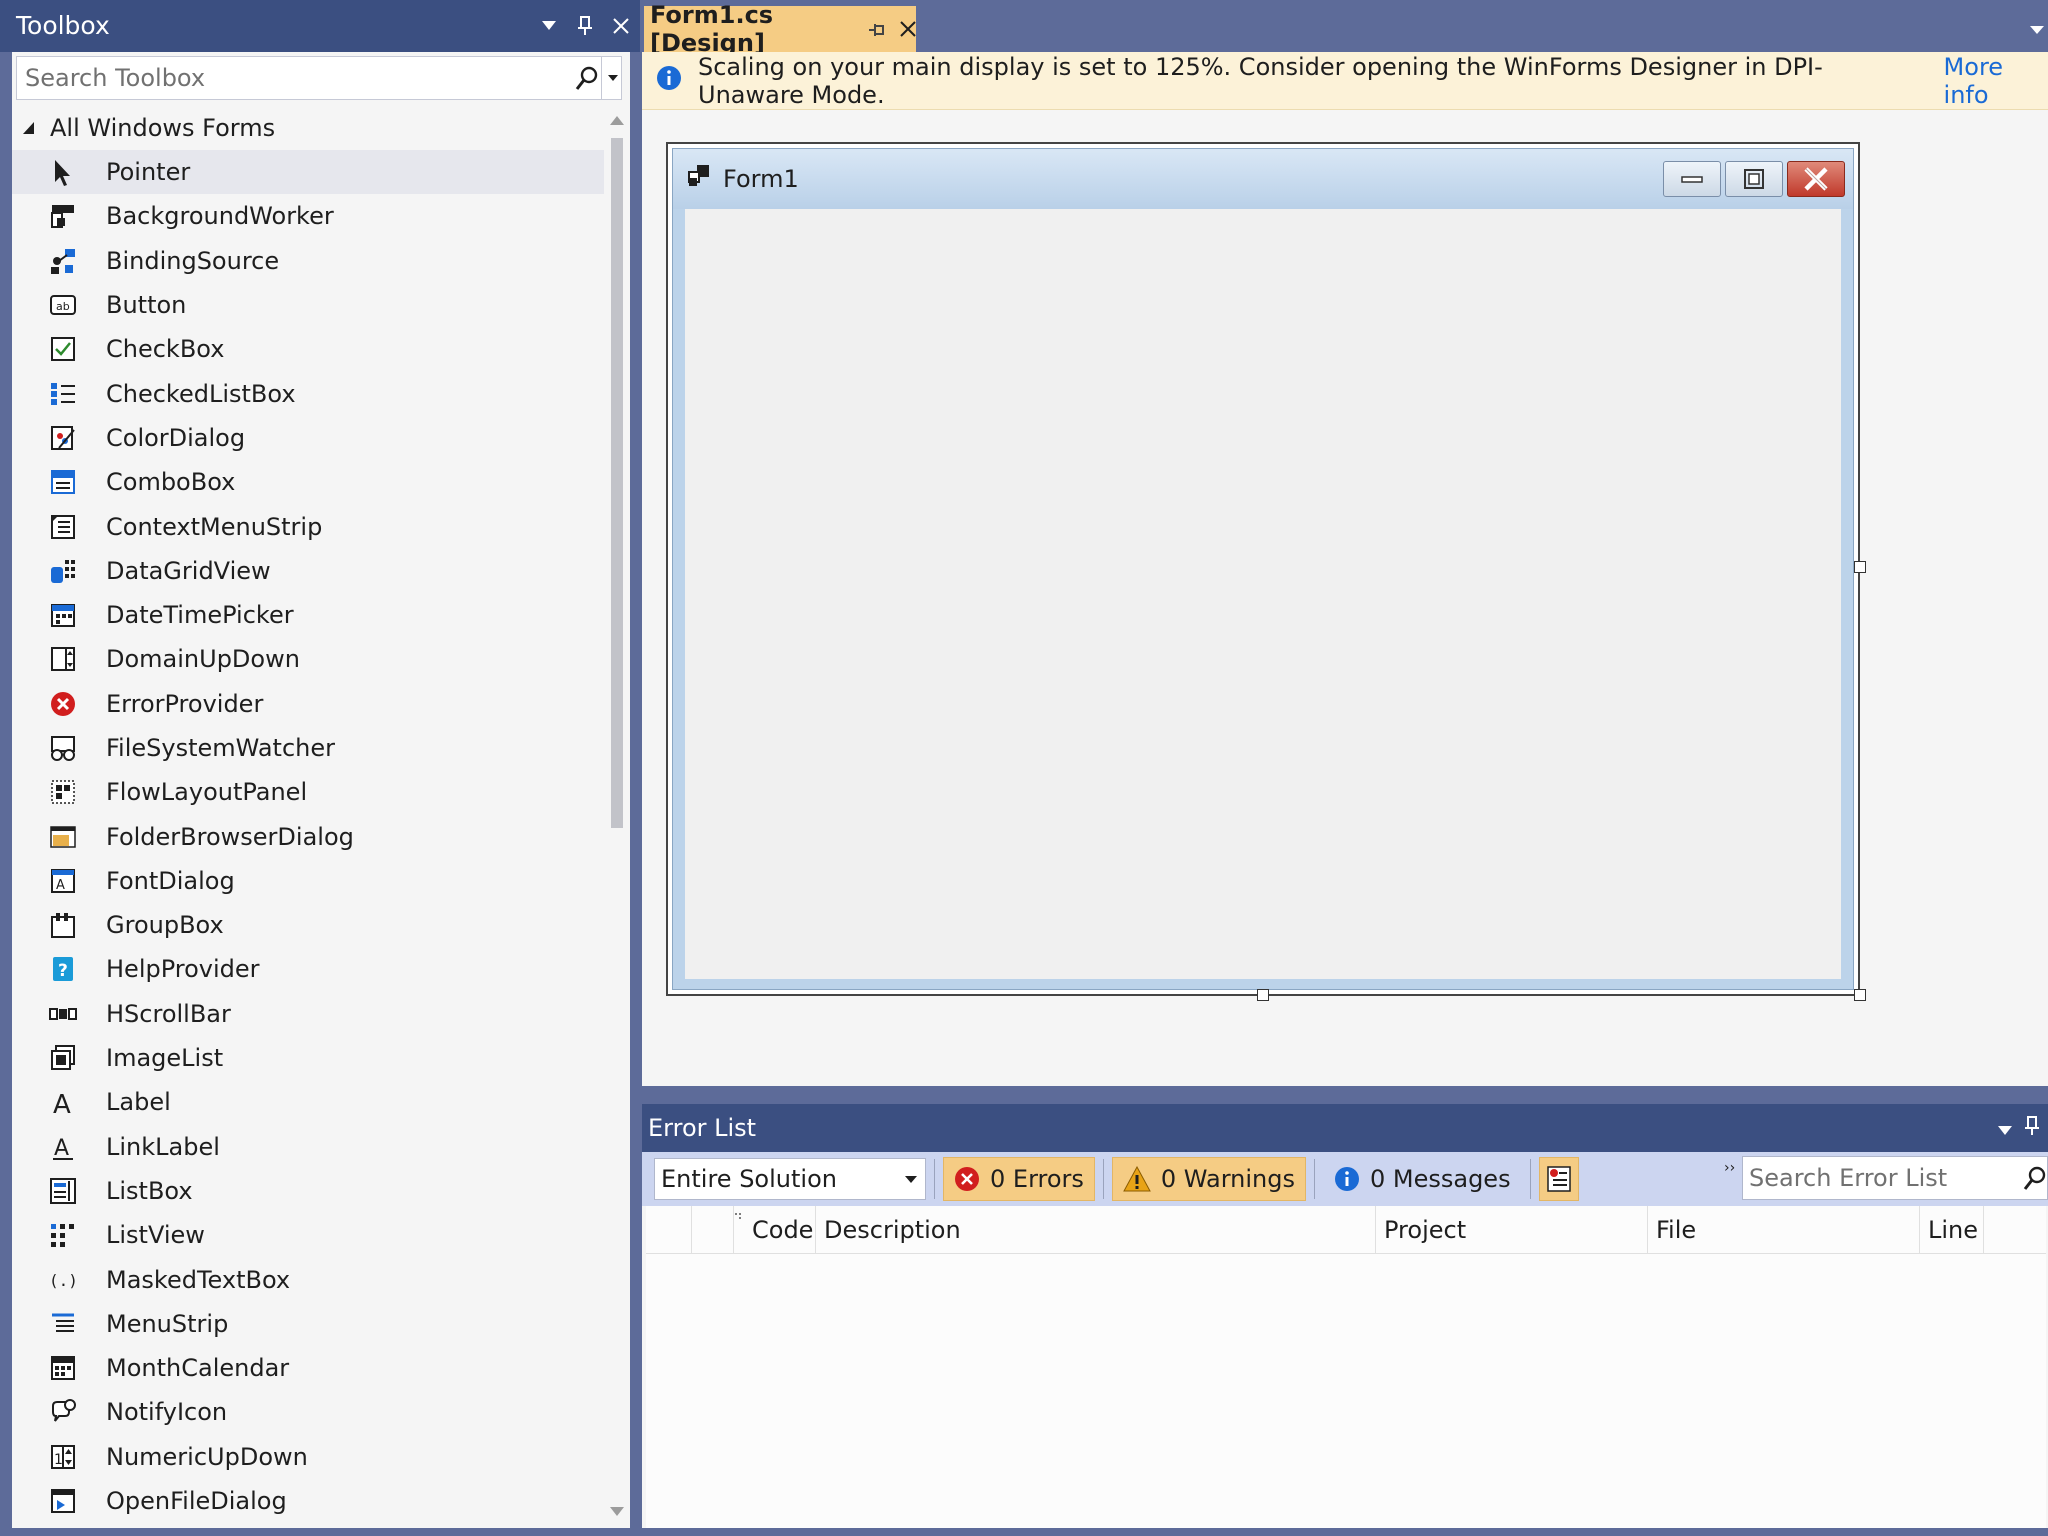 This screenshot has height=1536, width=2048. I want to click on toolbox-item-listbox: ListBox, so click(308, 1191).